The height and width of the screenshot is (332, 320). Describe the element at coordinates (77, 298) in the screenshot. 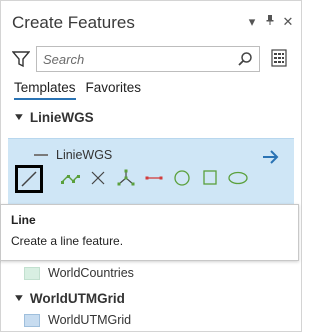

I see `group-label: WorldUTMGrid` at that location.